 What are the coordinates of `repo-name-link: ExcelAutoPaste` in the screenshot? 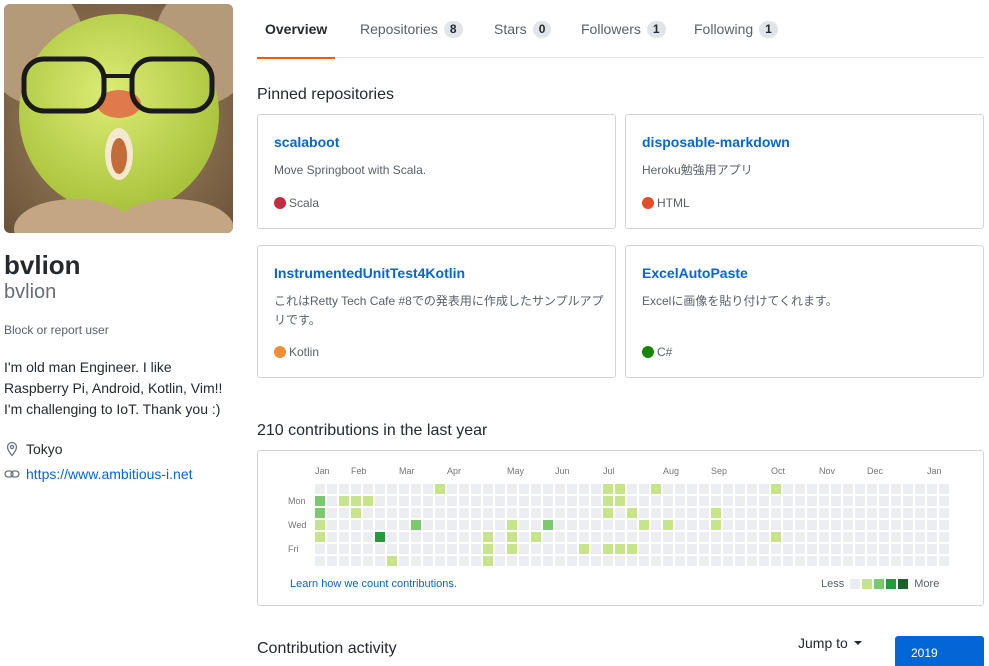 It's located at (695, 273).